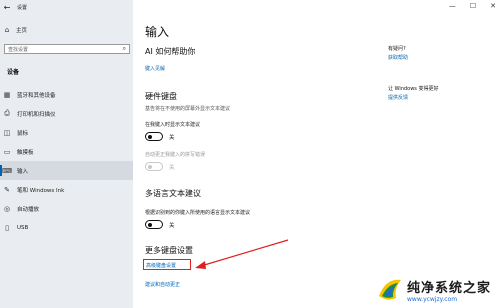 This screenshot has width=500, height=308. Describe the element at coordinates (13, 72) in the screenshot. I see `section-heading: 设备` at that location.